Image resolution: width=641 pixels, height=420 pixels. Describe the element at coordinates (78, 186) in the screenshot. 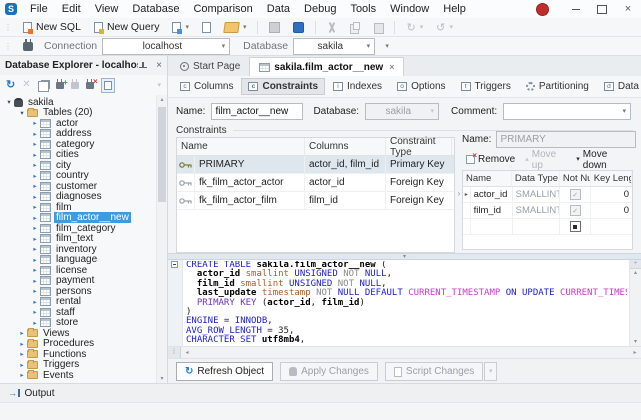

I see `tree-item-customer: ▸ customer` at that location.